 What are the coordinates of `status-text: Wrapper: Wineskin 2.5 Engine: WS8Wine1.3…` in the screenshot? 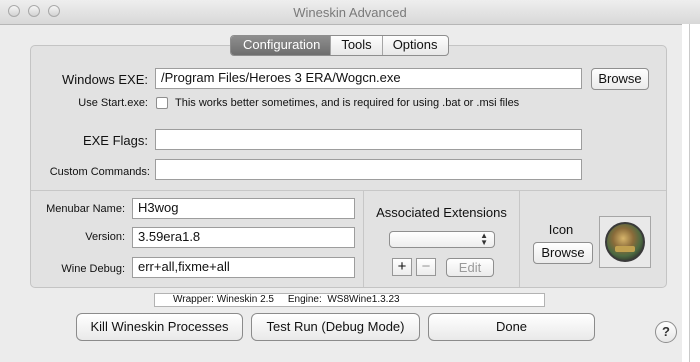 It's located at (286, 299).